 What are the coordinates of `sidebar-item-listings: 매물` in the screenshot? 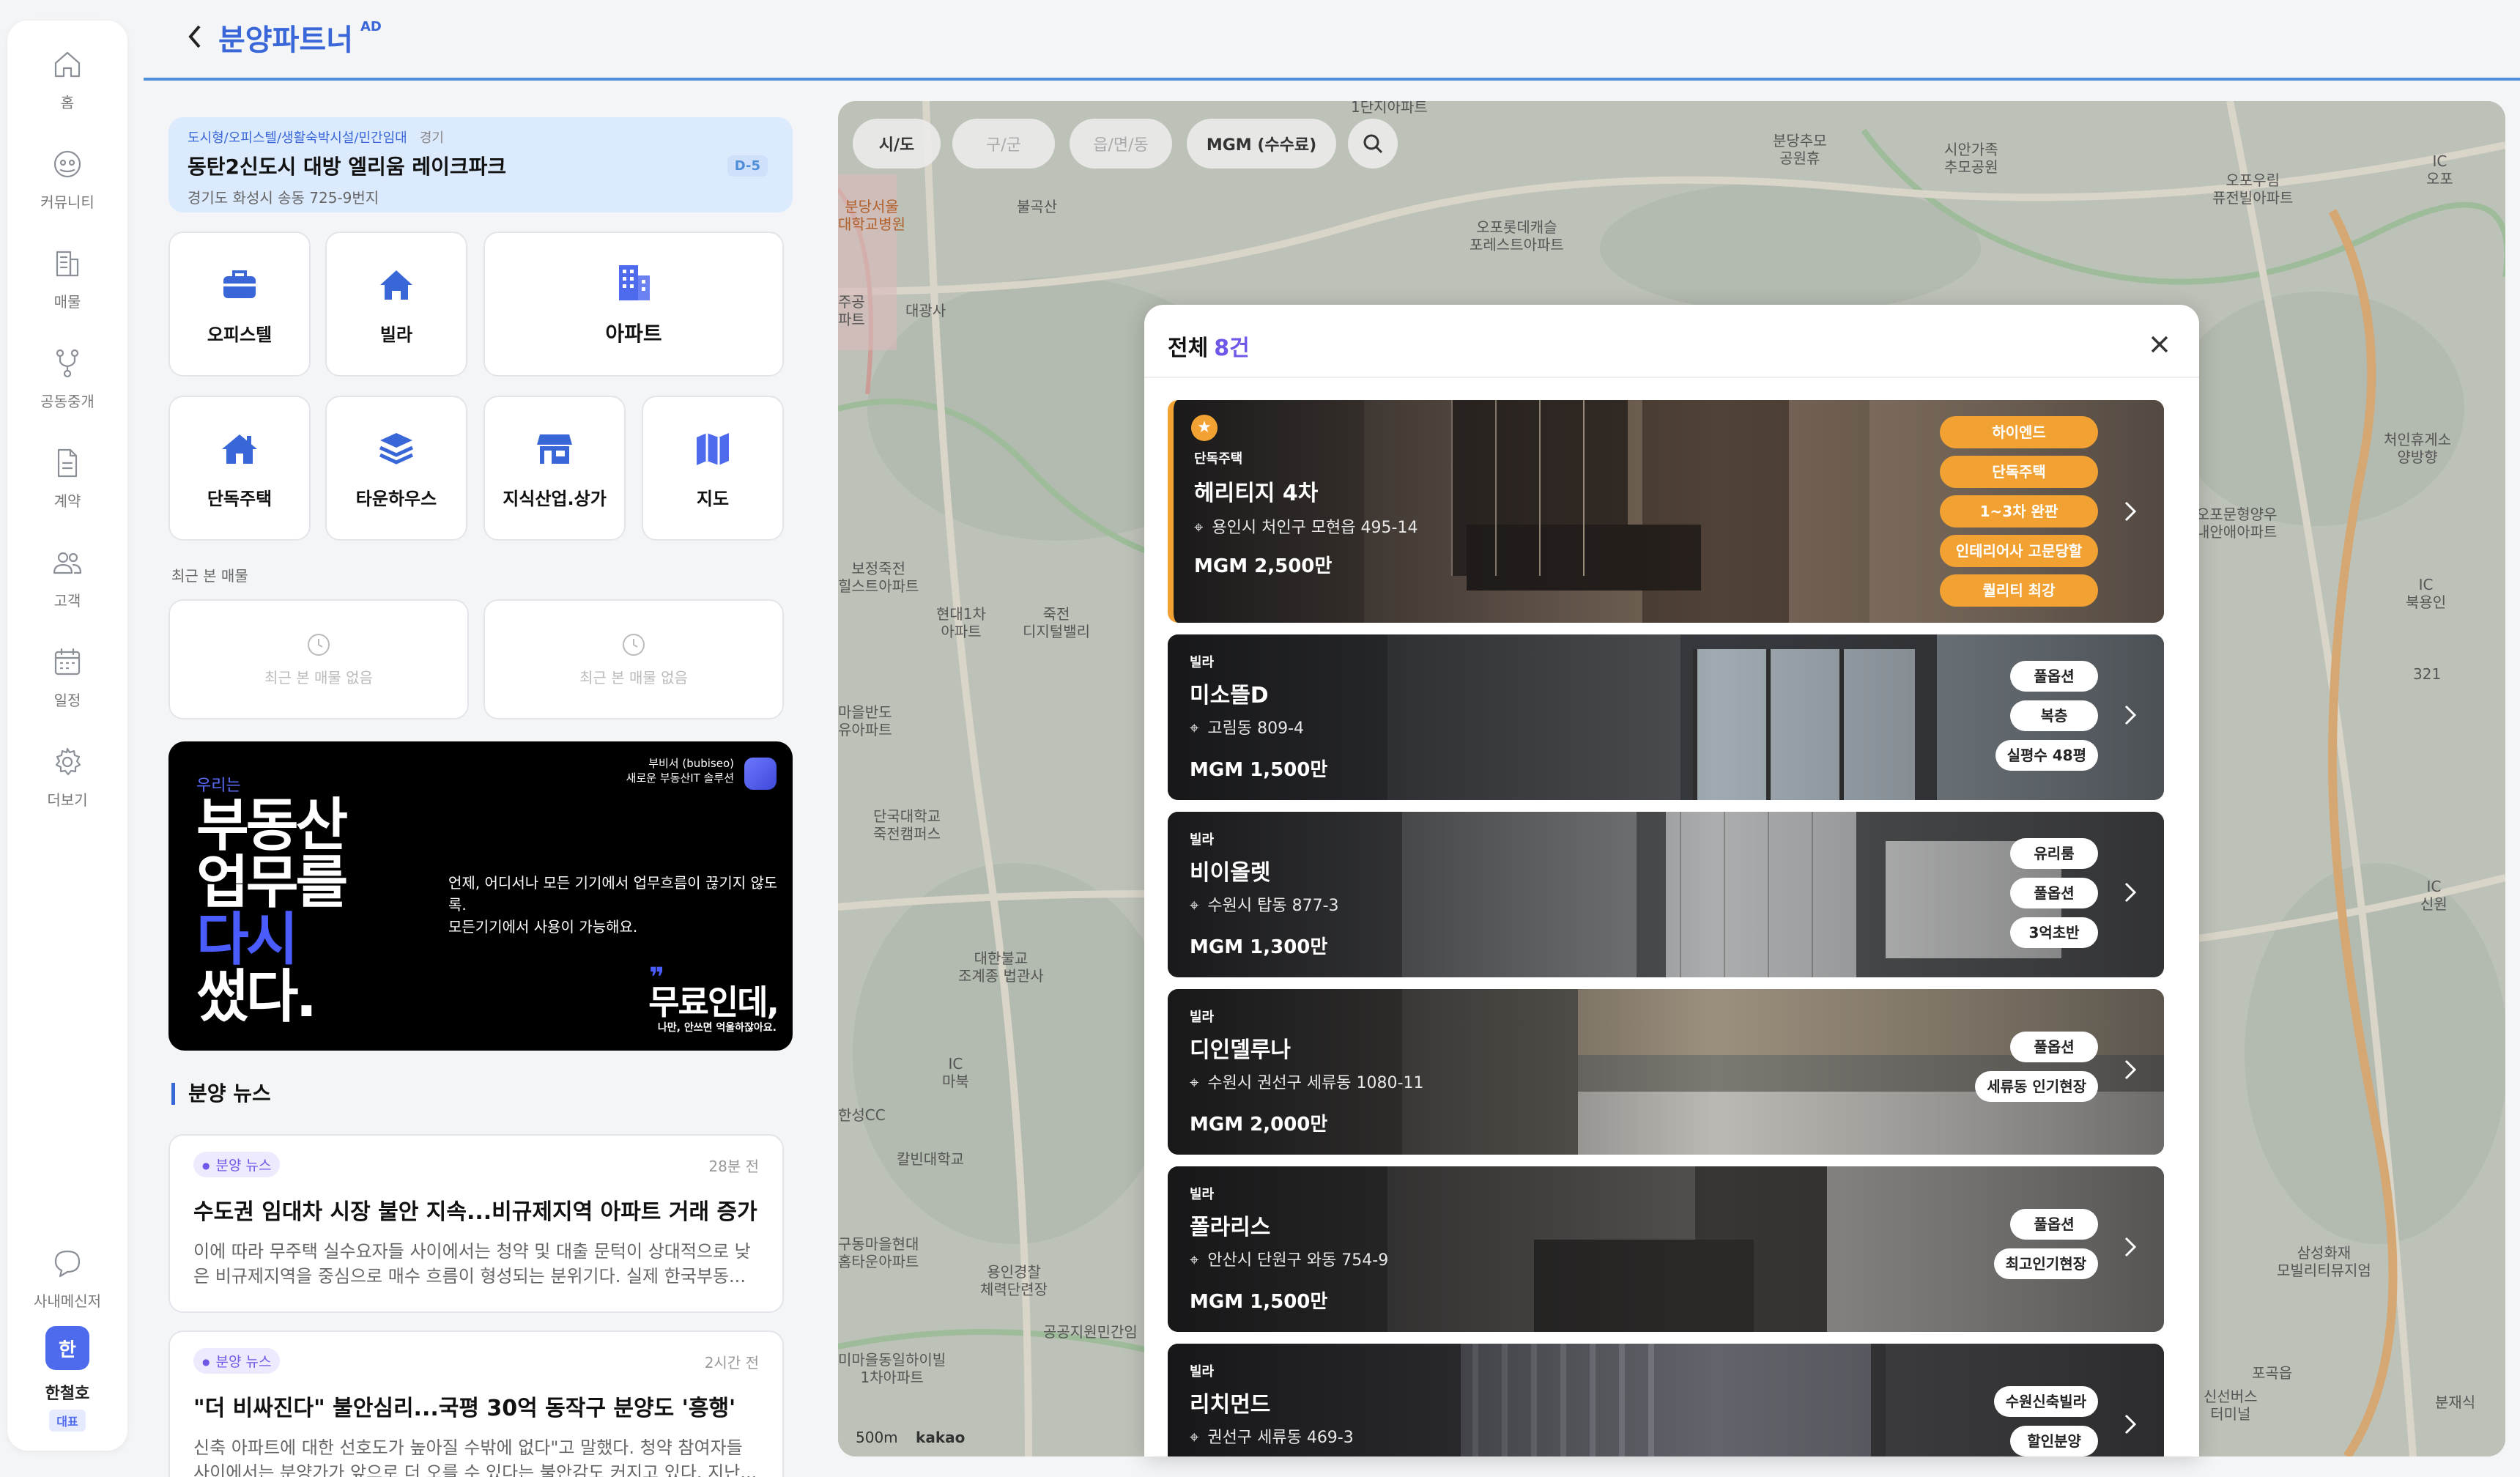 It's located at (67, 290).